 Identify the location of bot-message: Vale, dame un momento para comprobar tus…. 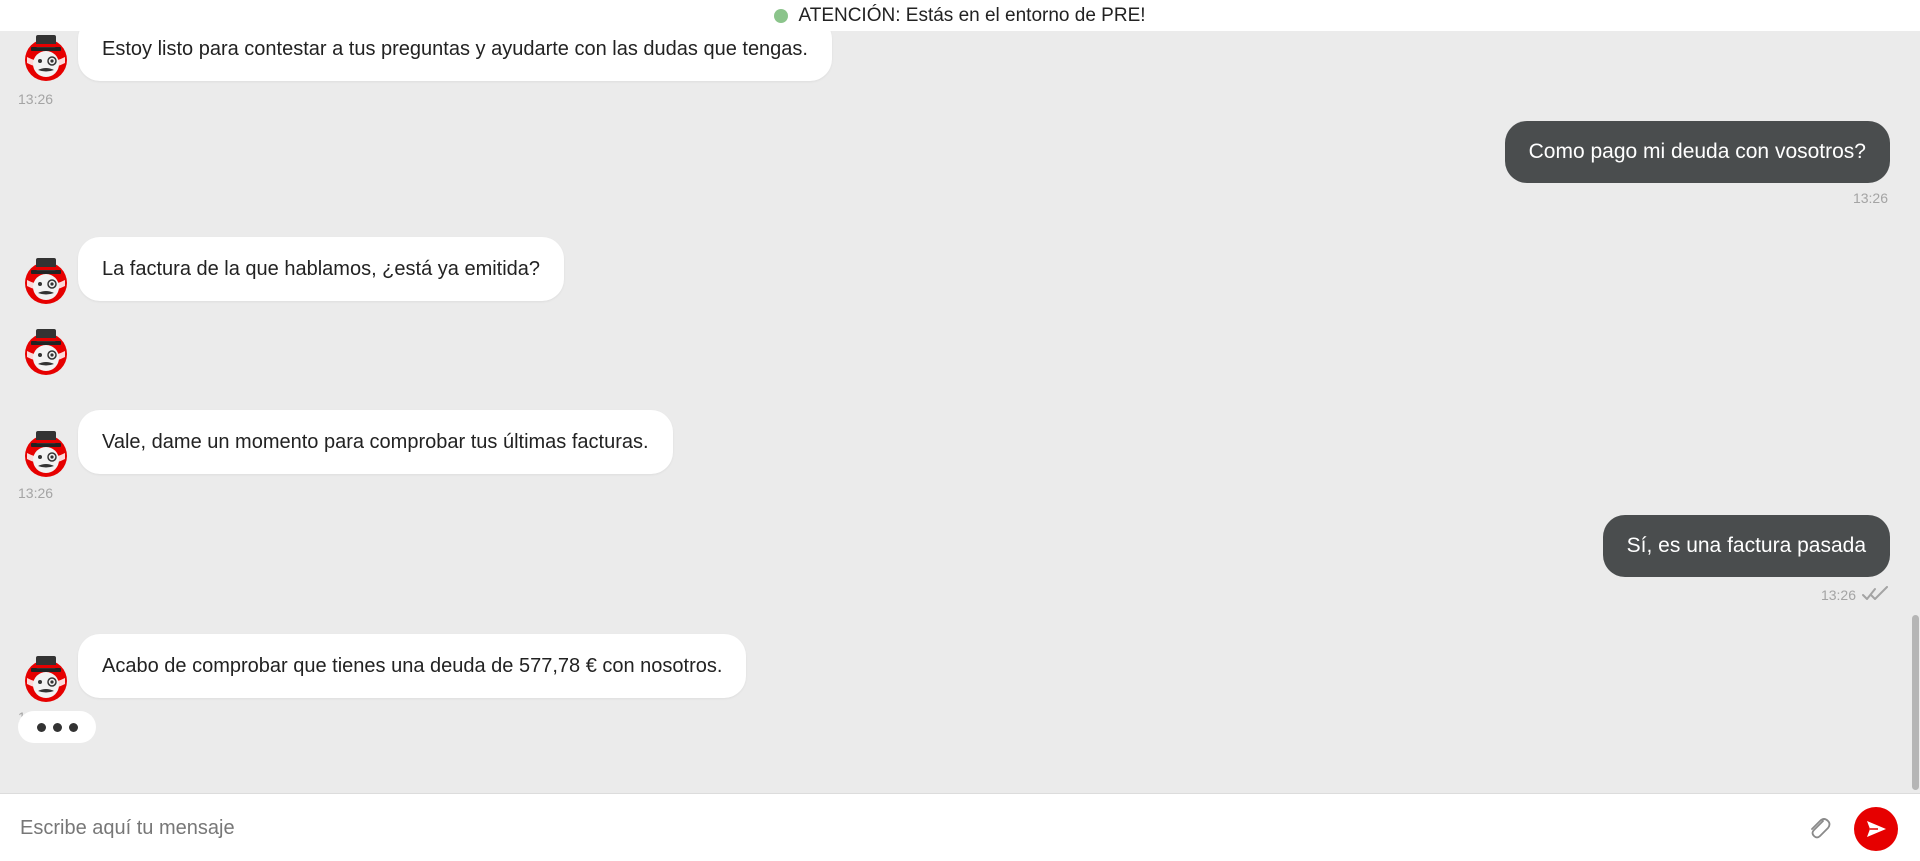
(375, 442).